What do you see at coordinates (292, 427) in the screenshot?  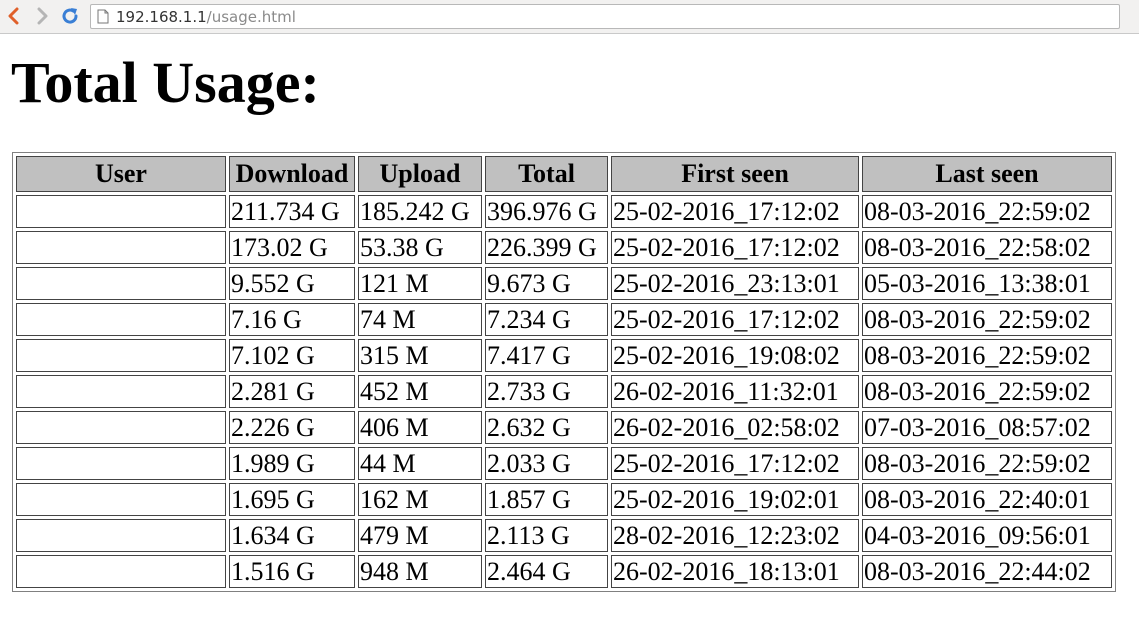 I see `download-cell: 2.226 G` at bounding box center [292, 427].